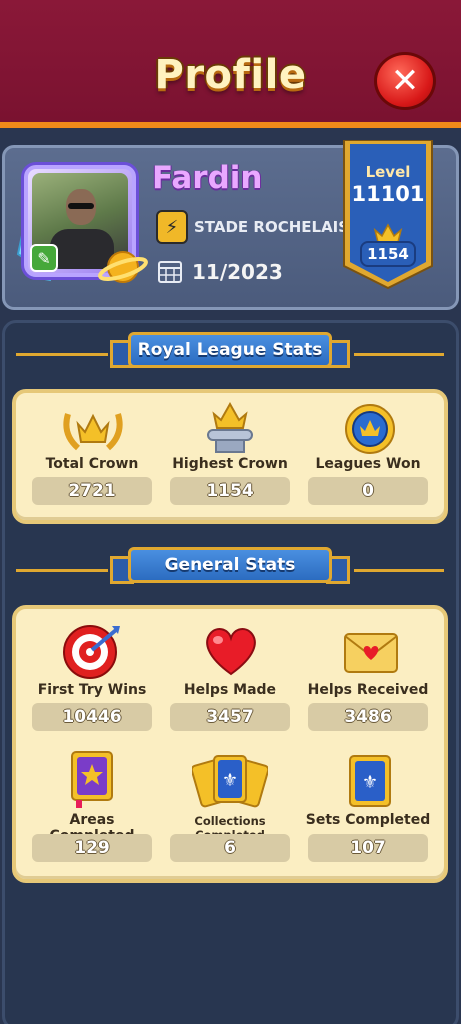 This screenshot has height=1024, width=461. I want to click on stat-label-helps-made: Helps Made, so click(230, 690).